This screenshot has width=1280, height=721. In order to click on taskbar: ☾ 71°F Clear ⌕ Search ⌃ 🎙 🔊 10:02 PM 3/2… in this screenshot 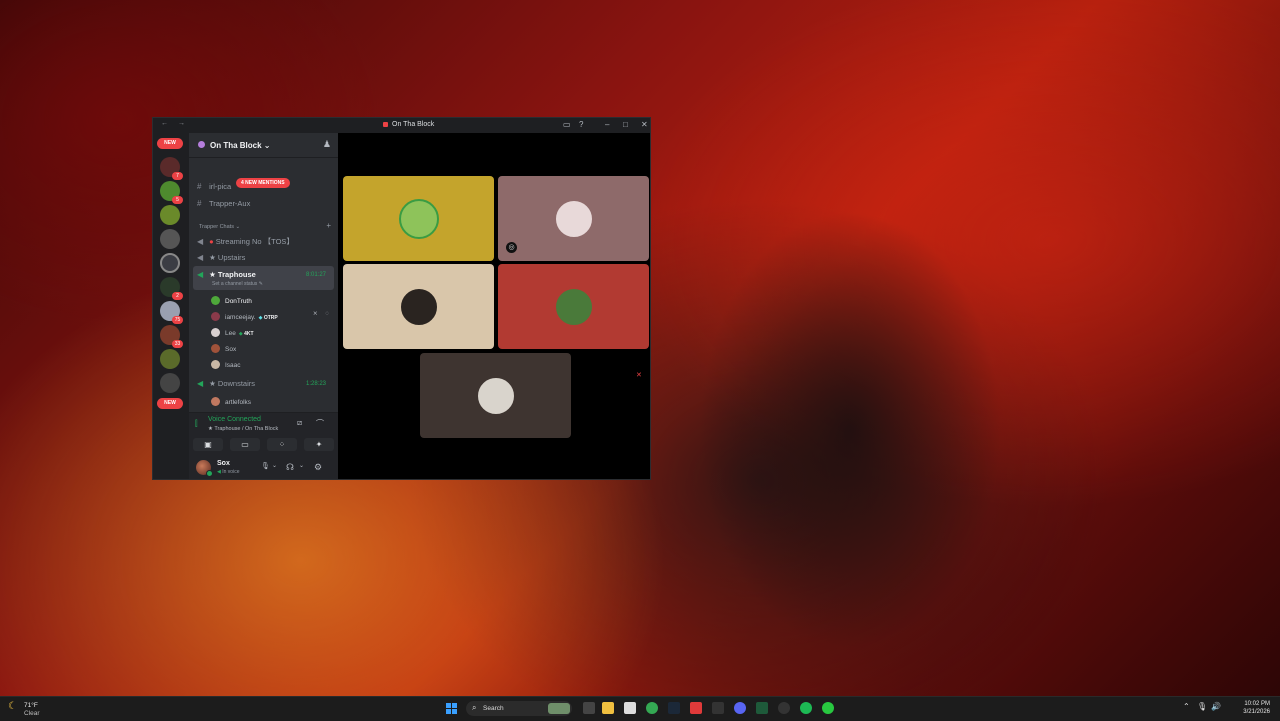, I will do `click(640, 708)`.